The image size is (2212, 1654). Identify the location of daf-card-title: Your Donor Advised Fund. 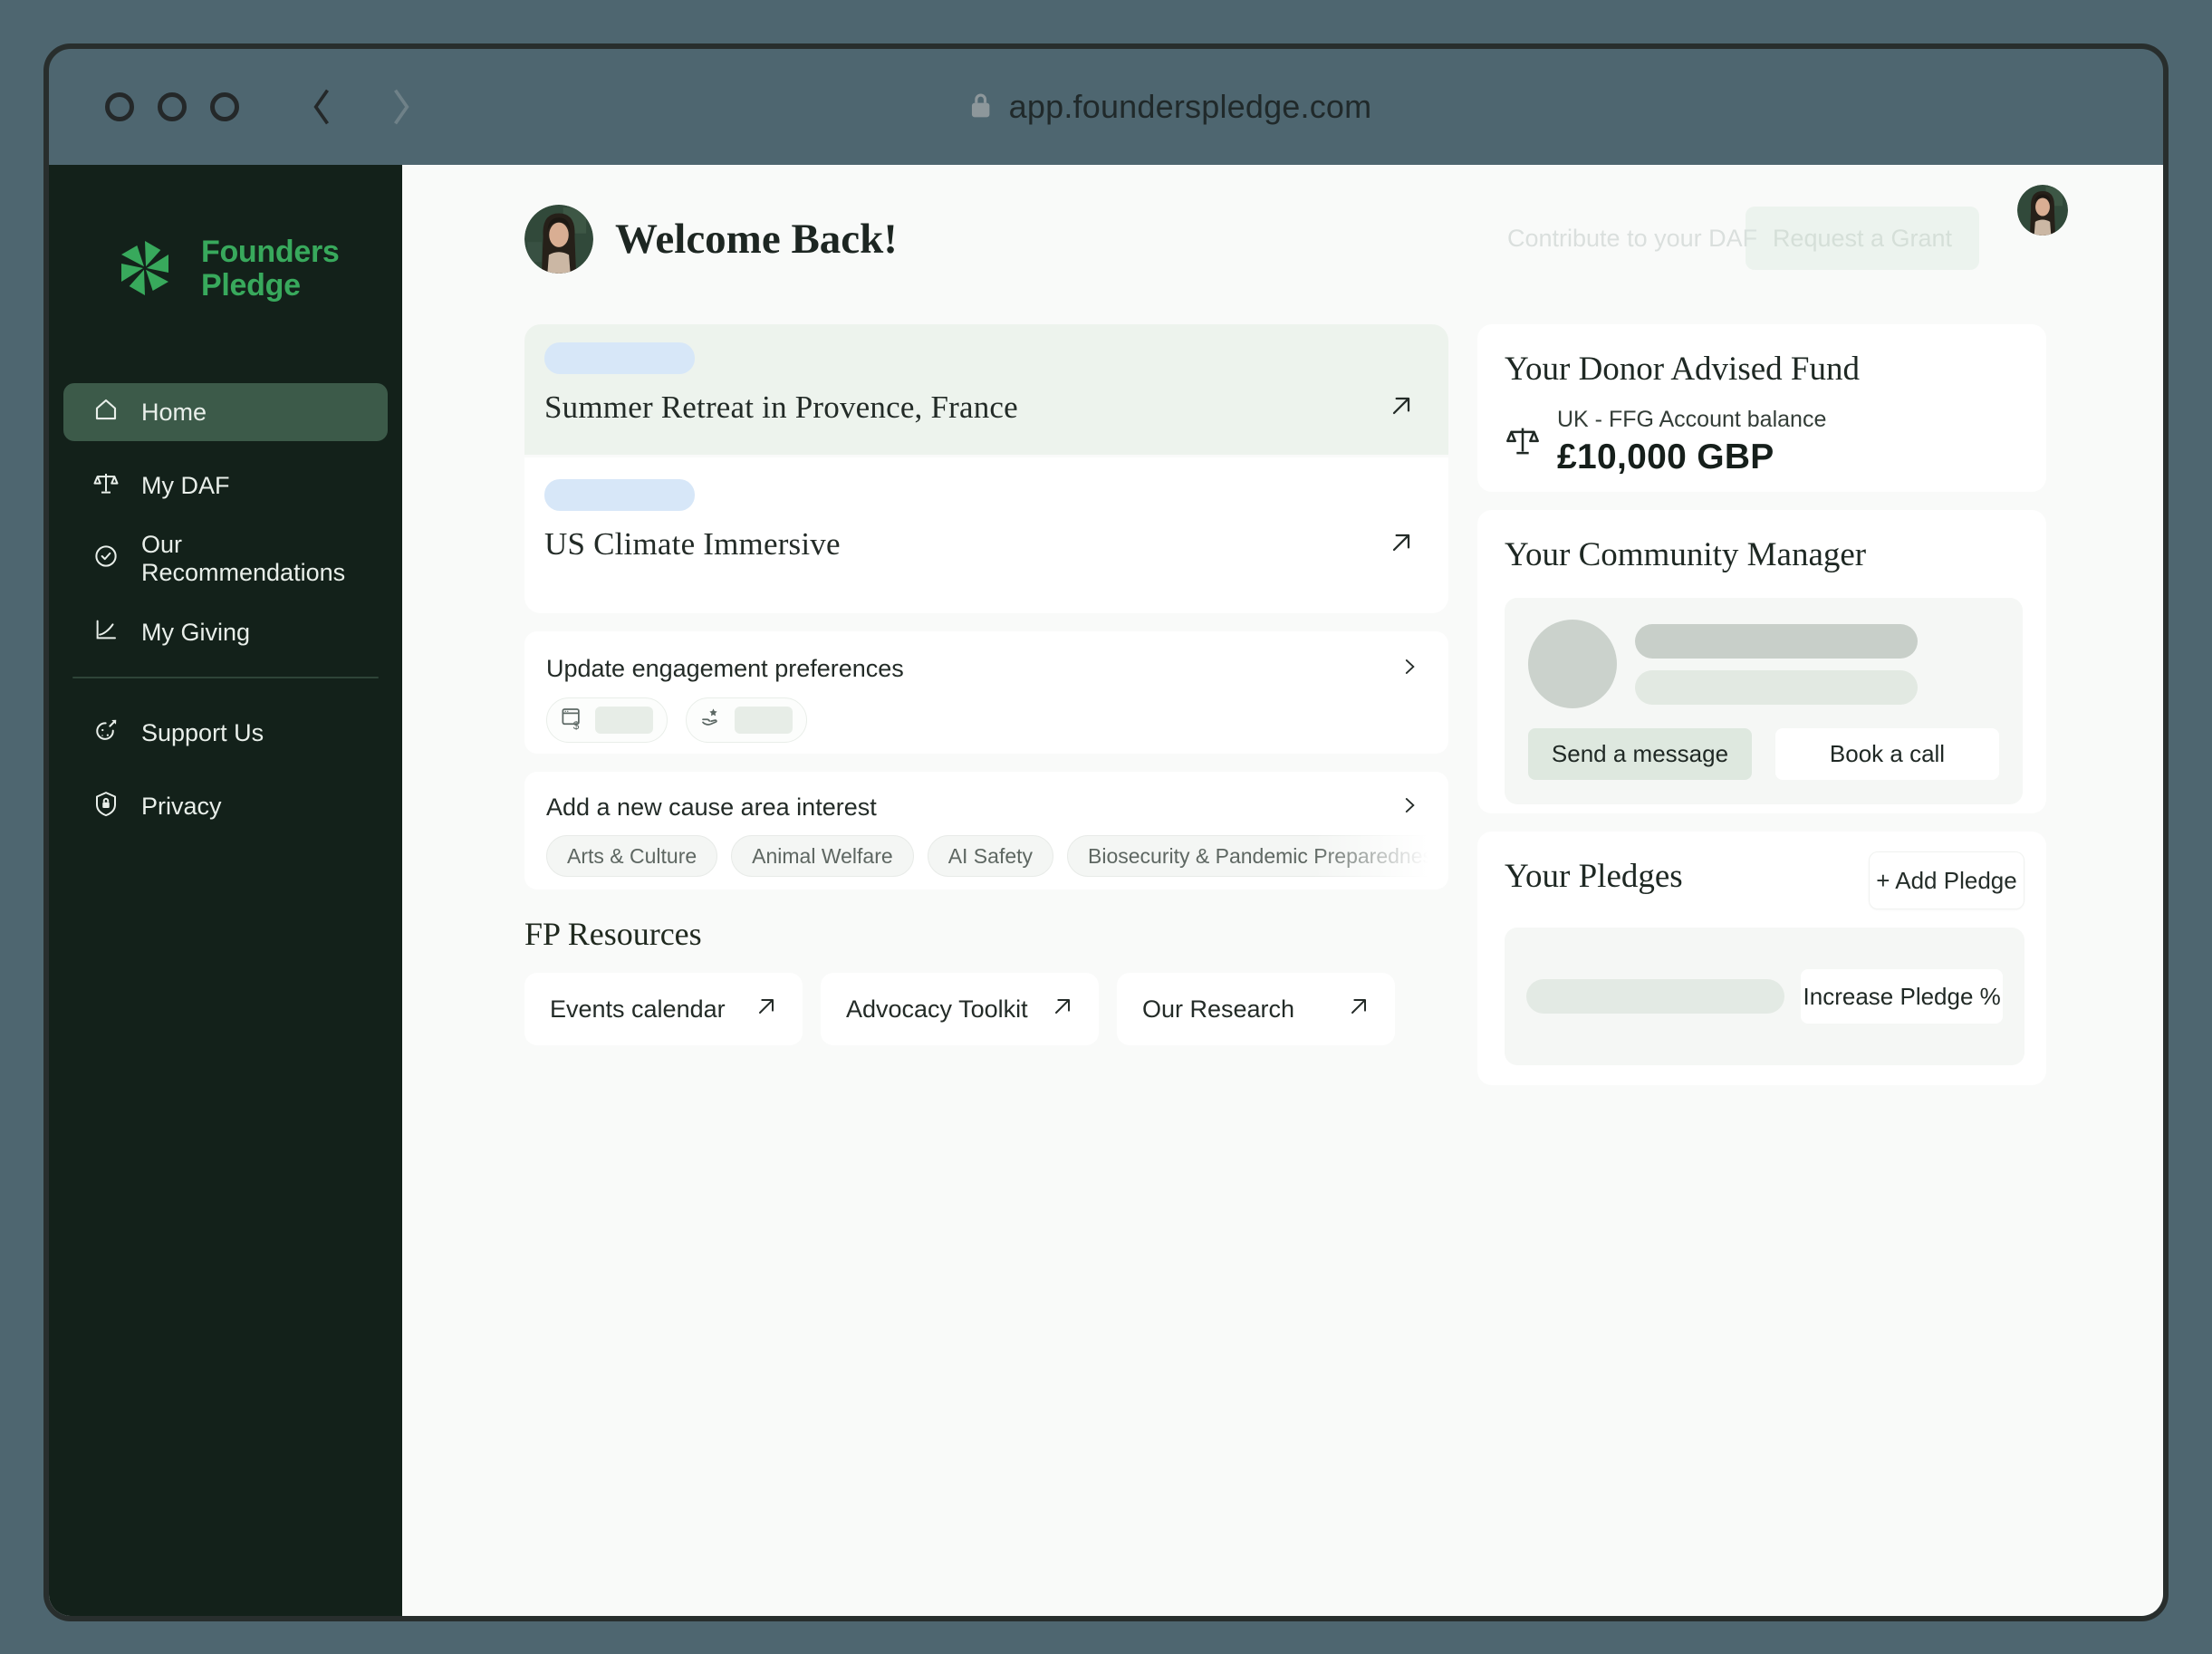
(1683, 369).